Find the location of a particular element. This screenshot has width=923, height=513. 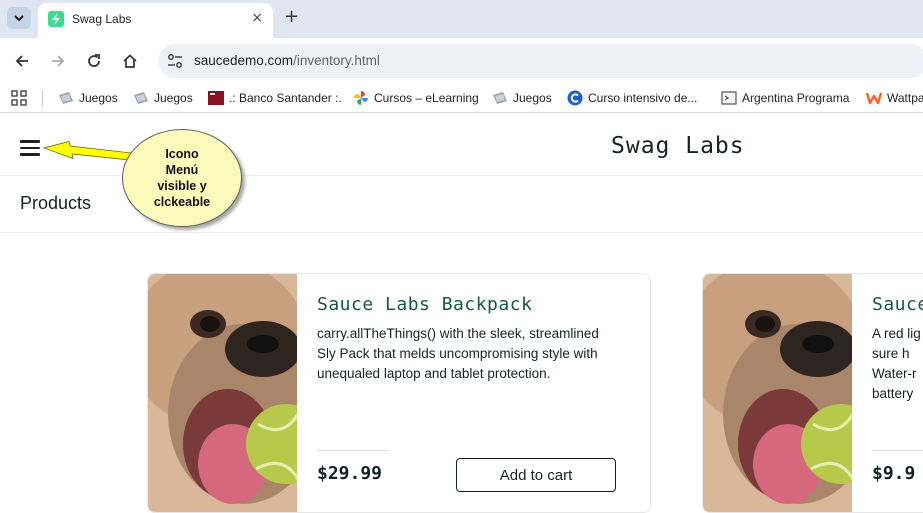

item-name-link: Sauce Labs Backpack is located at coordinates (424, 304).